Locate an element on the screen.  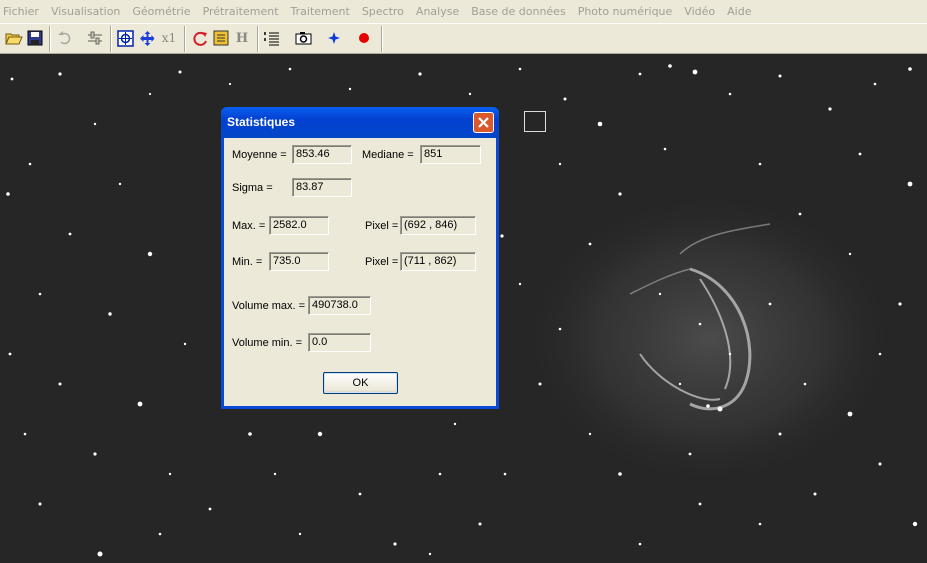
histogram-label: H is located at coordinates (242, 38).